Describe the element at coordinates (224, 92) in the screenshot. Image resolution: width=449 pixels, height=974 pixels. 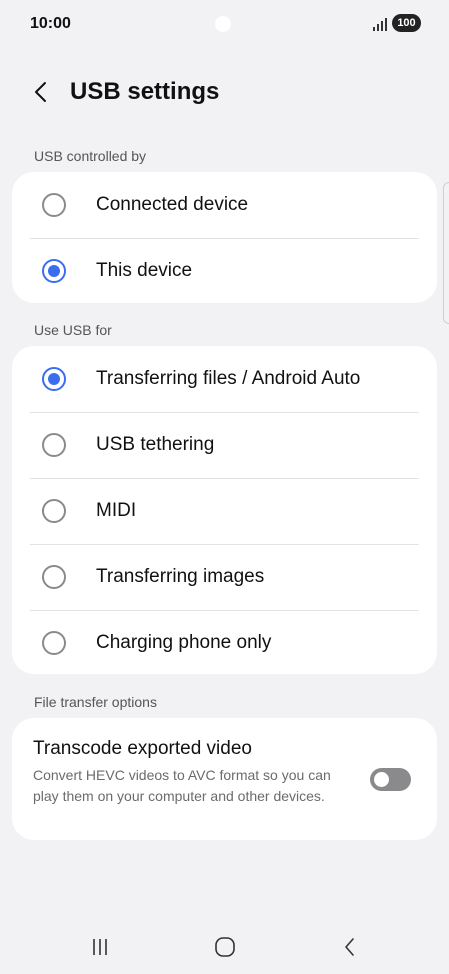
I see `app-header: USB settings` at that location.